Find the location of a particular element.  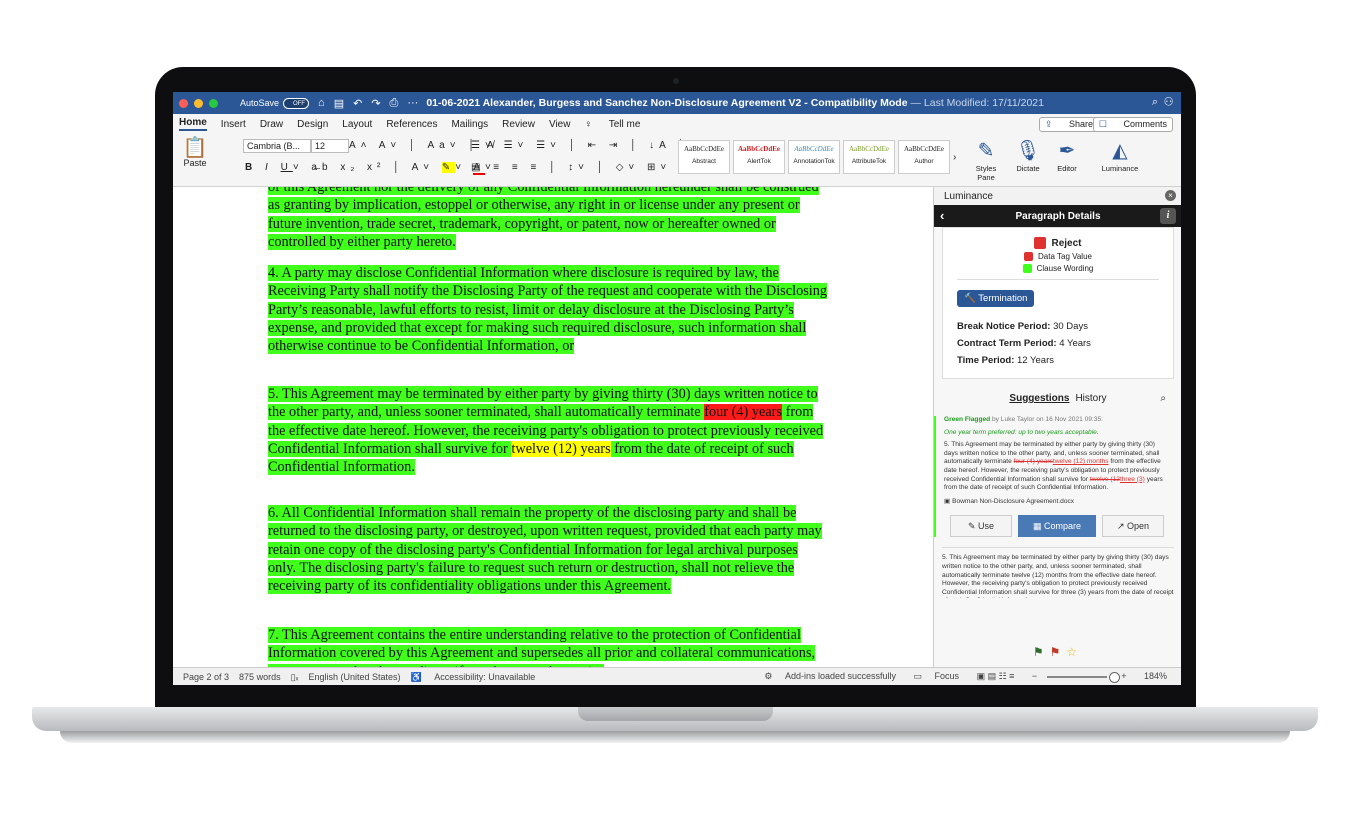

list-tools: ☰˅ ☰˅ ☰˅ │ ⇤ ⇥ │ ↓A │ ¶ is located at coordinates (589, 145).